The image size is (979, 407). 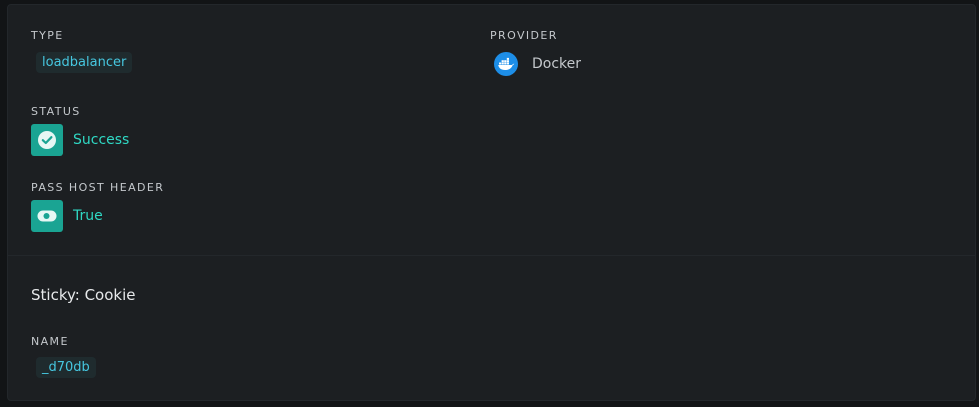 I want to click on pass-host-header-label: PASS HOST HEADER, so click(x=98, y=187).